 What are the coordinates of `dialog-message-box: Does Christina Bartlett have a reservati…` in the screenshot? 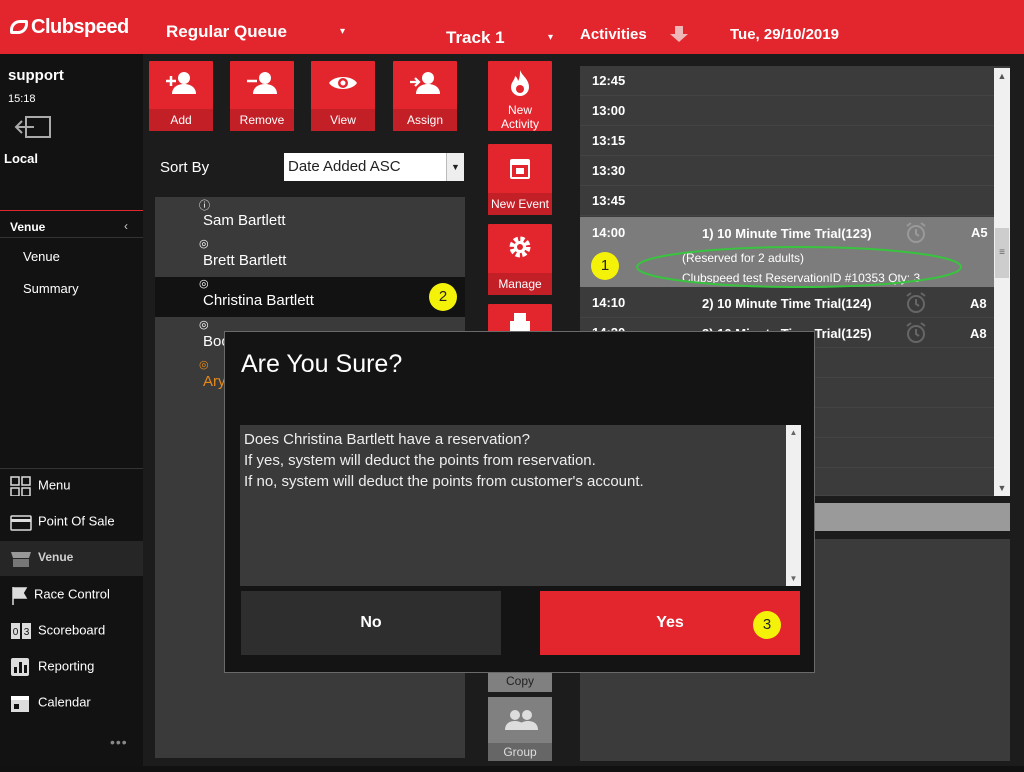 It's located at (520, 505).